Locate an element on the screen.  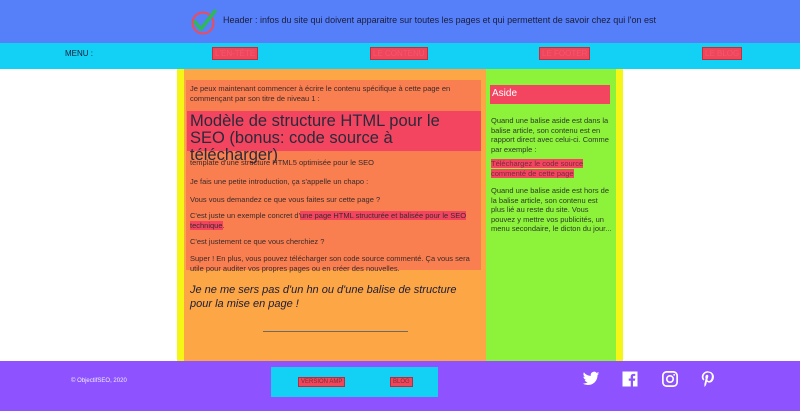
instagram-icon is located at coordinates (670, 379).